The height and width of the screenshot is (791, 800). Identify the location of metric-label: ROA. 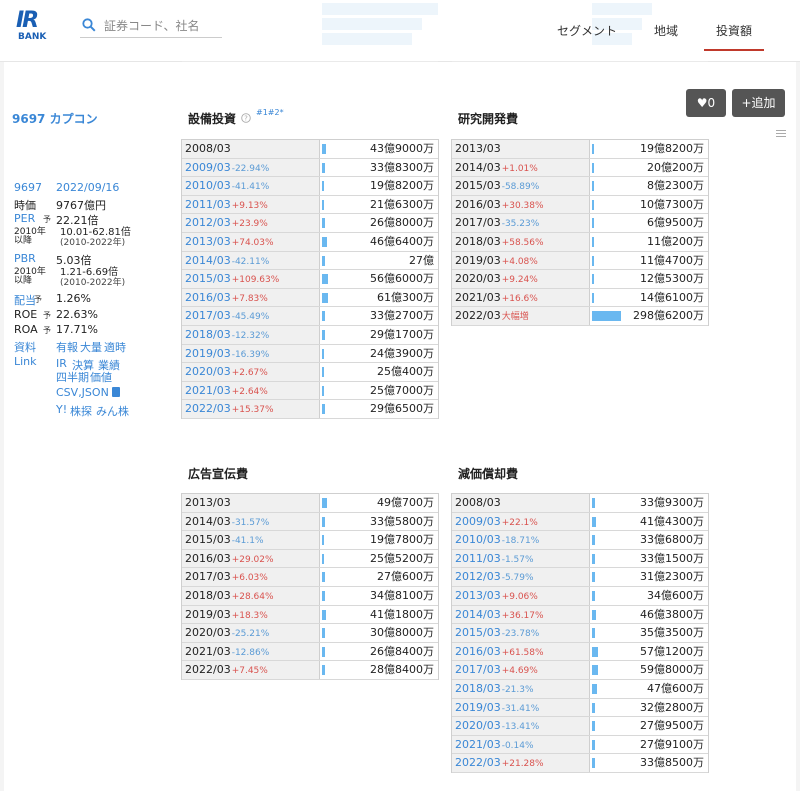
(26, 329).